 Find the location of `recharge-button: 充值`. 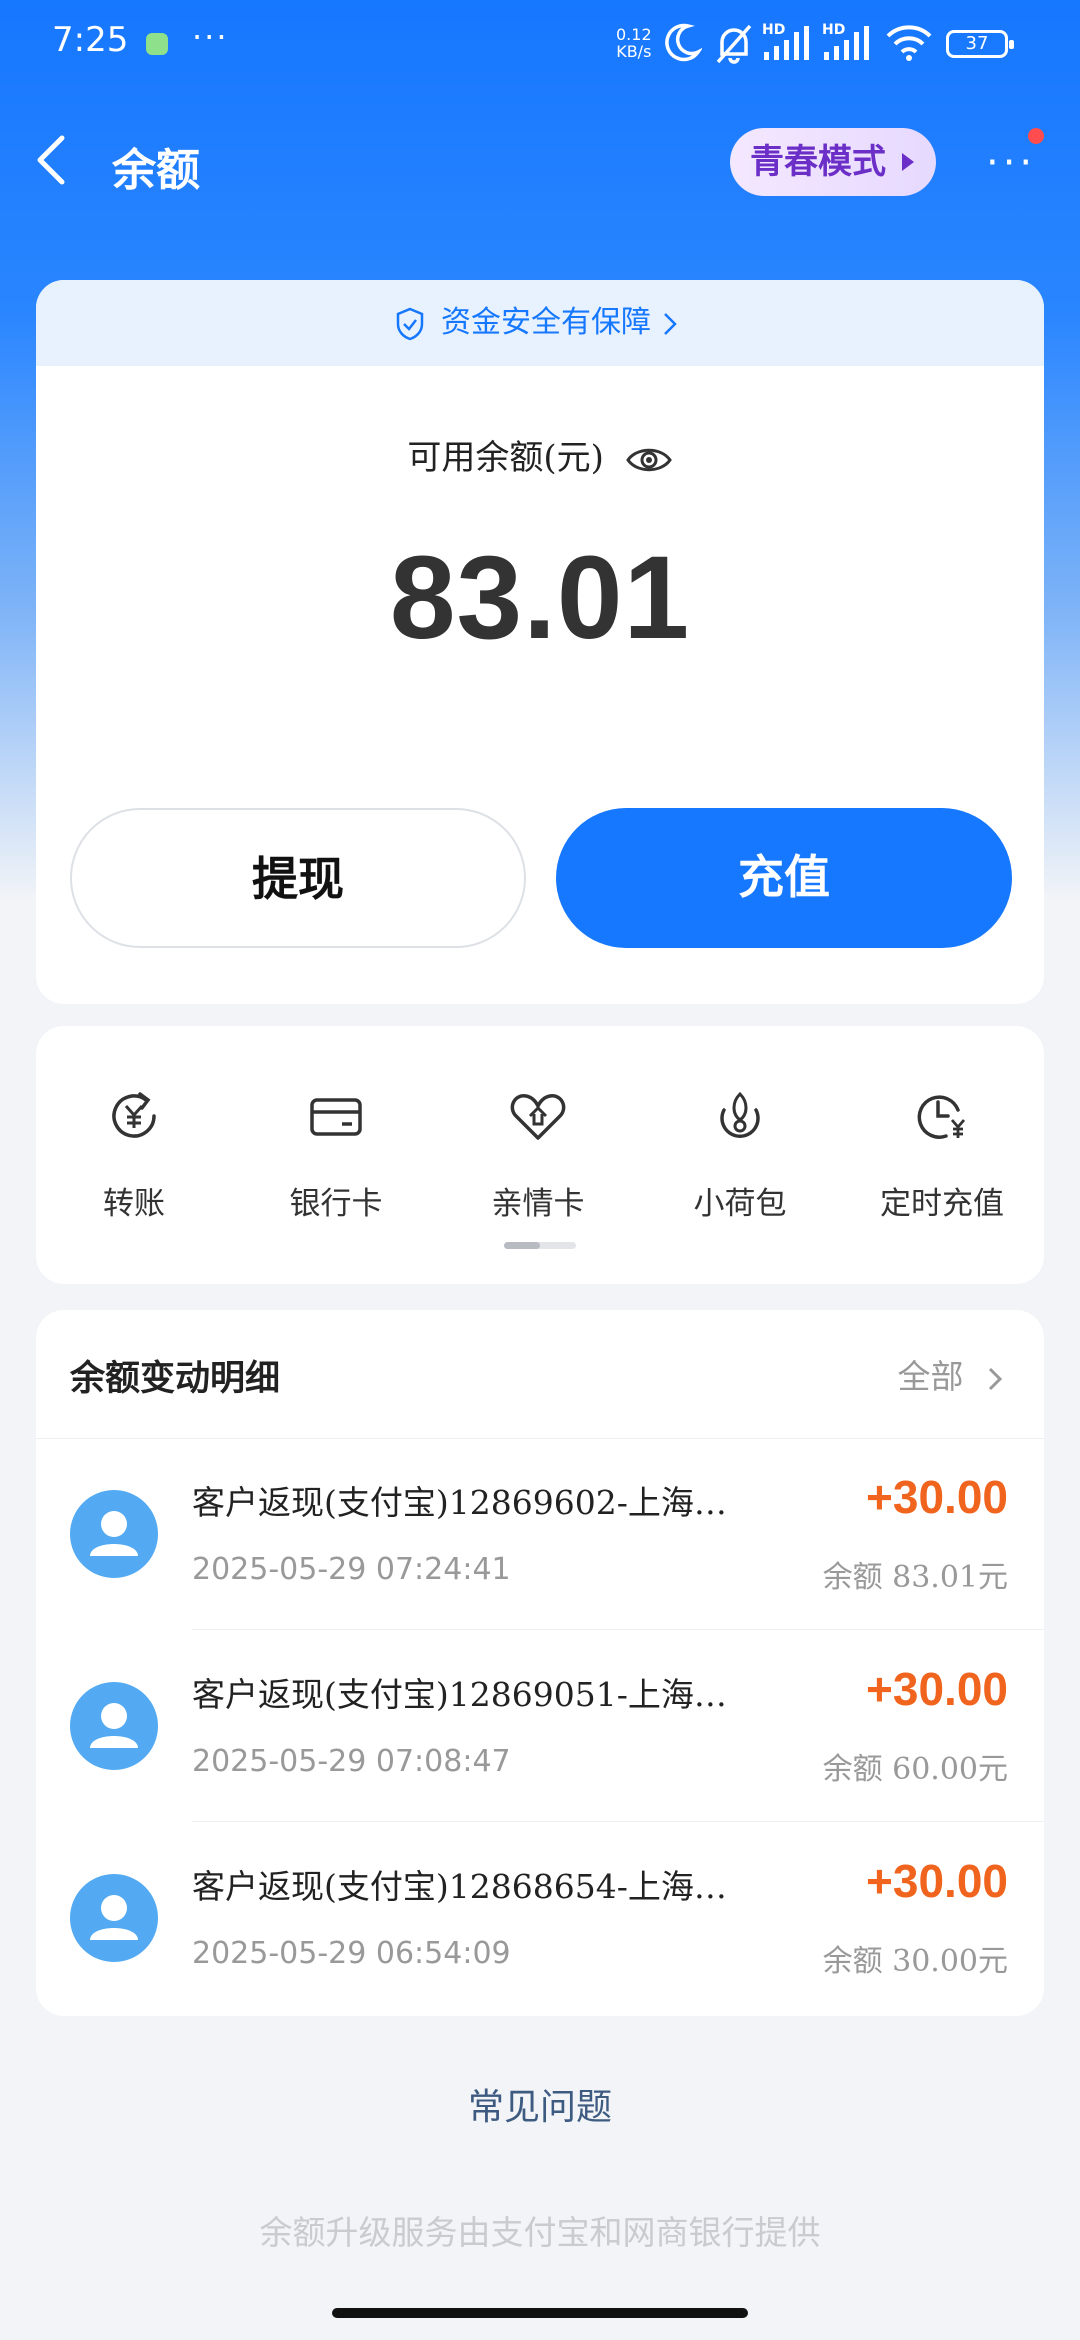

recharge-button: 充值 is located at coordinates (784, 878).